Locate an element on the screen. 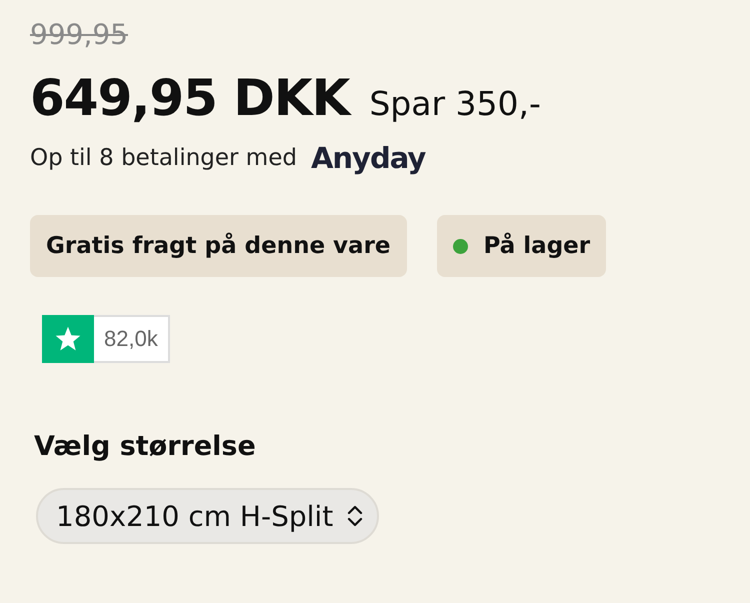  size-label: Vælg størrelse is located at coordinates (145, 446).